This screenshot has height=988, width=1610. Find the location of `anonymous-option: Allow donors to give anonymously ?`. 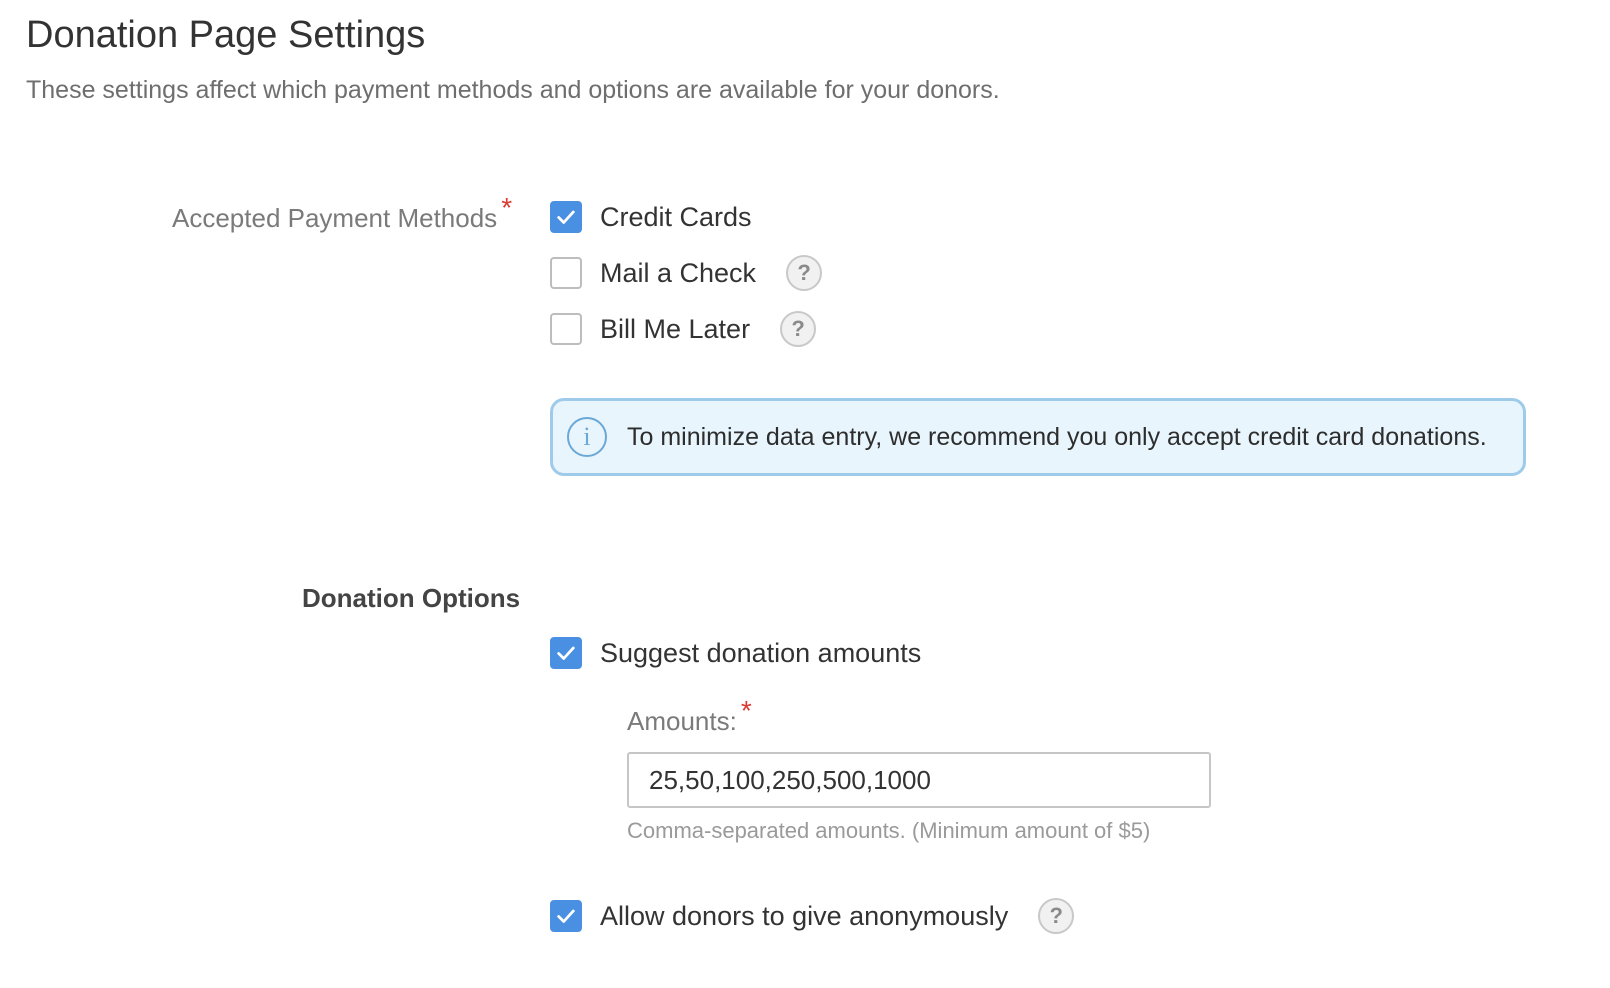

anonymous-option: Allow donors to give anonymously ? is located at coordinates (812, 916).